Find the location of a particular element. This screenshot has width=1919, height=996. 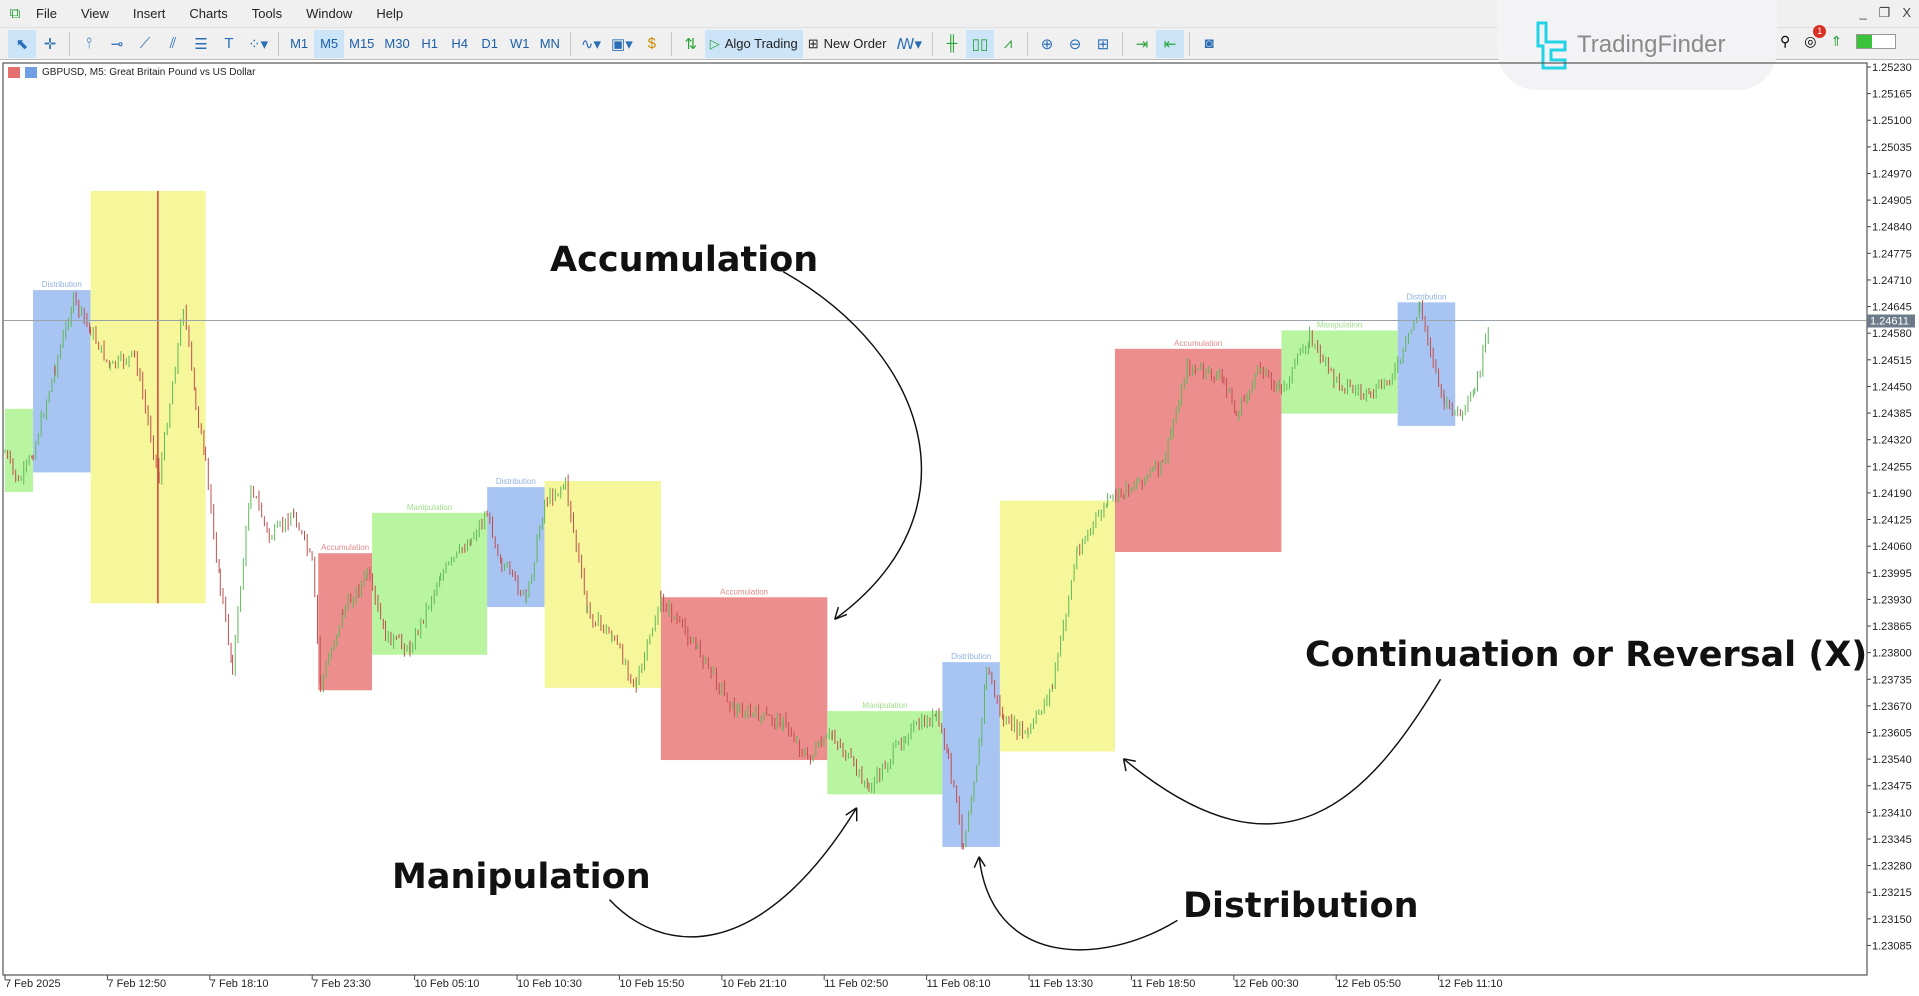

timeframe-h4: H4 is located at coordinates (460, 44).